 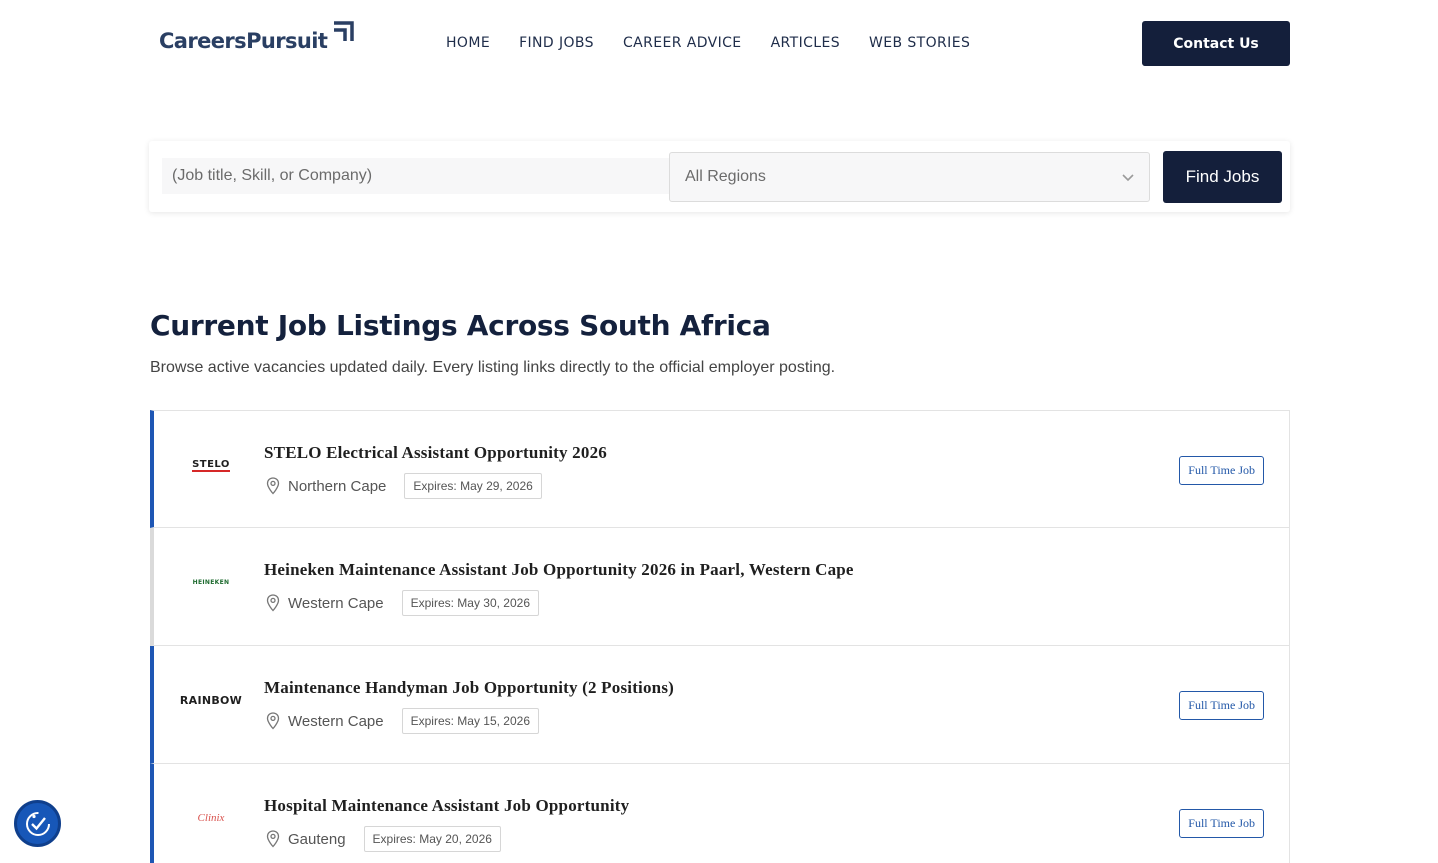 What do you see at coordinates (470, 603) in the screenshot?
I see `job-expiry-badge: Expires: May 30, 2026` at bounding box center [470, 603].